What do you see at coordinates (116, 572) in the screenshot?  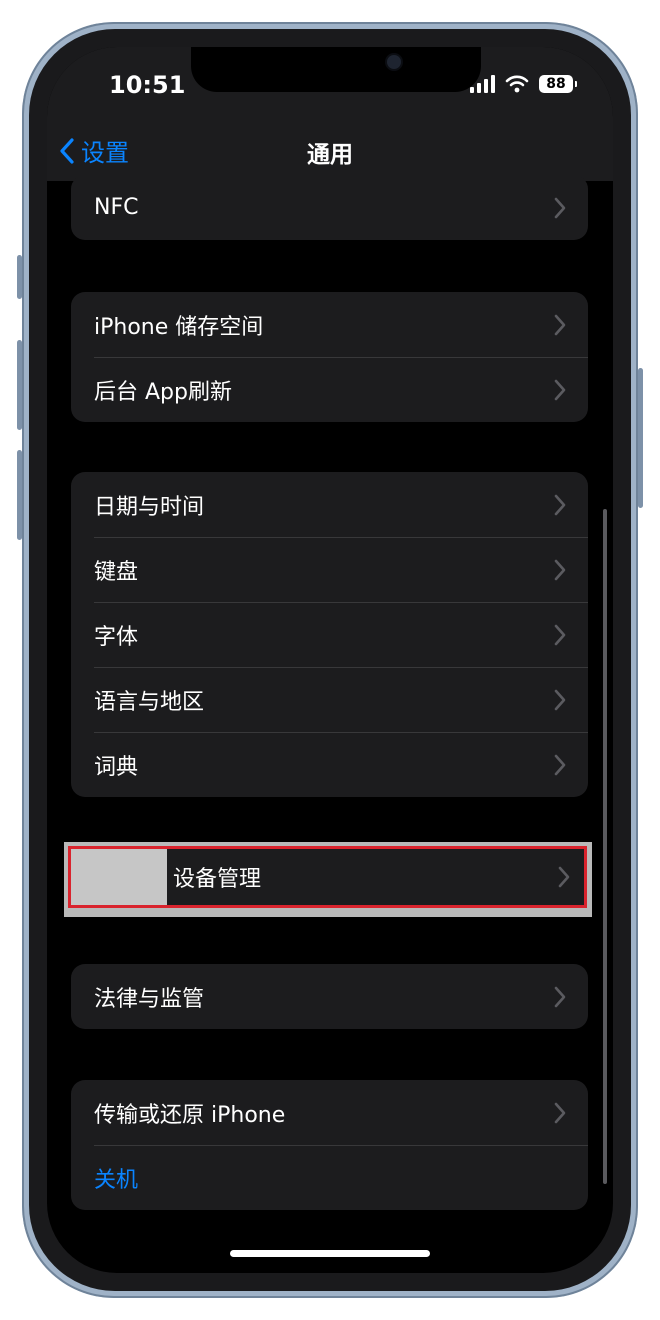 I see `row-label: 键盘` at bounding box center [116, 572].